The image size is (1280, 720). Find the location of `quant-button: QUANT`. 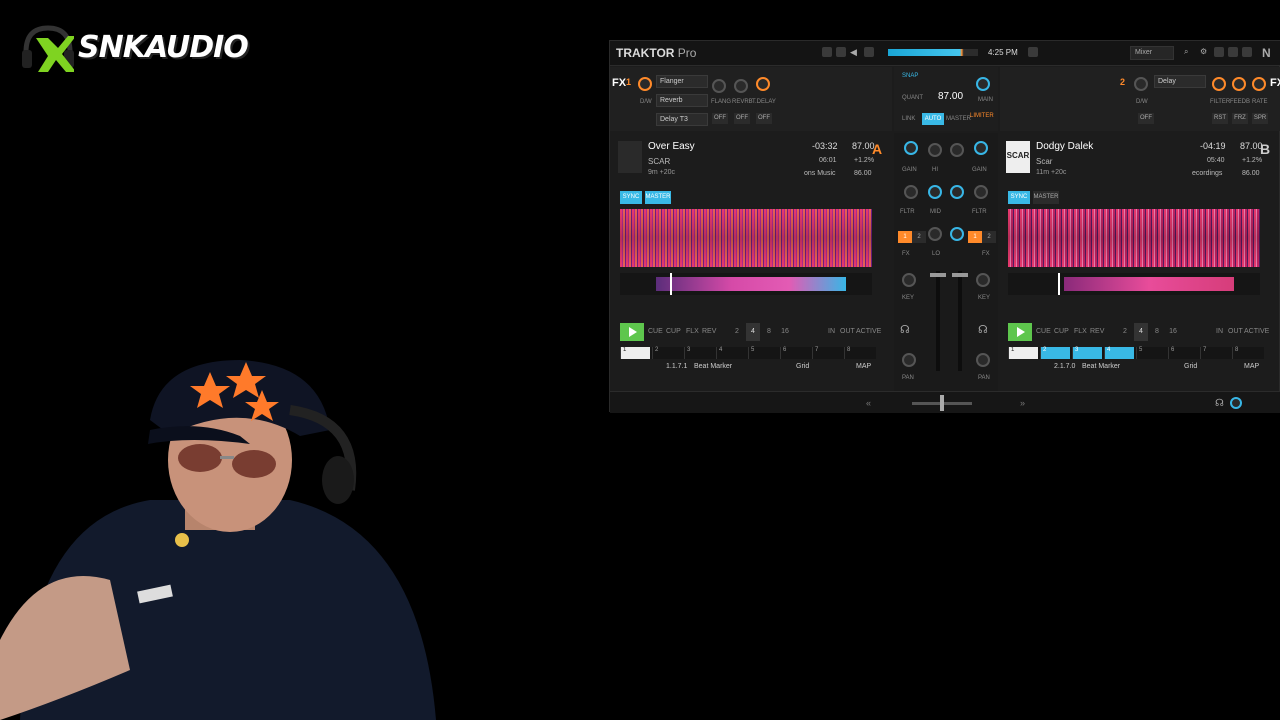

quant-button: QUANT is located at coordinates (912, 98).